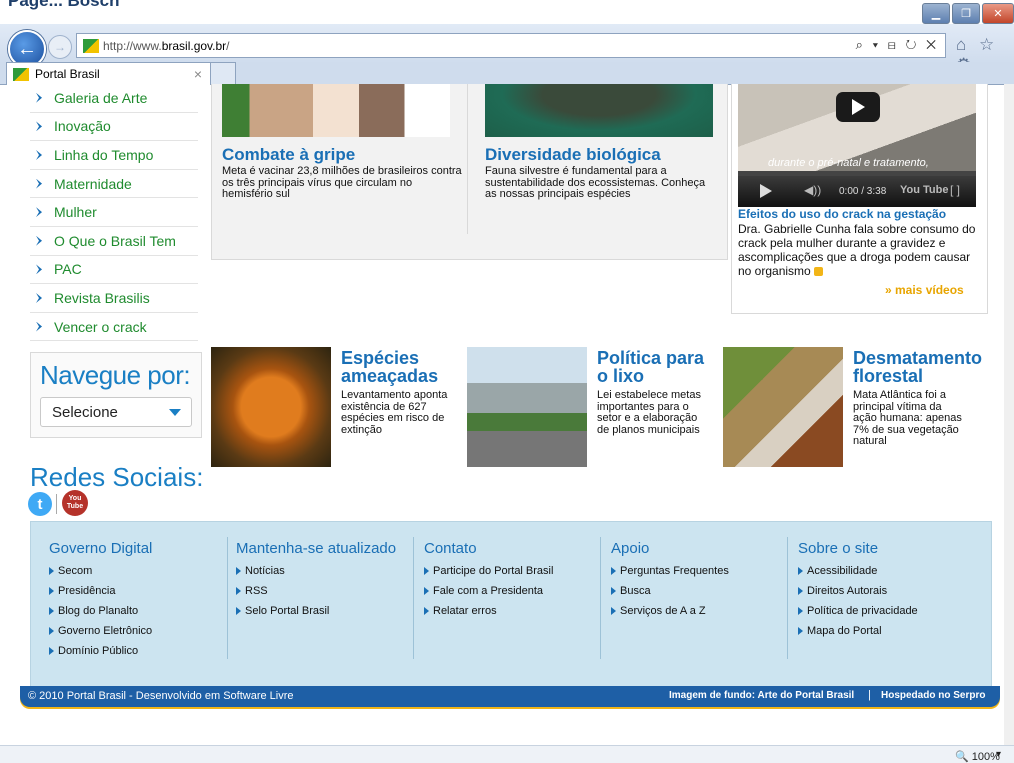 The width and height of the screenshot is (1014, 763). What do you see at coordinates (56, 504) in the screenshot?
I see `social-divider` at bounding box center [56, 504].